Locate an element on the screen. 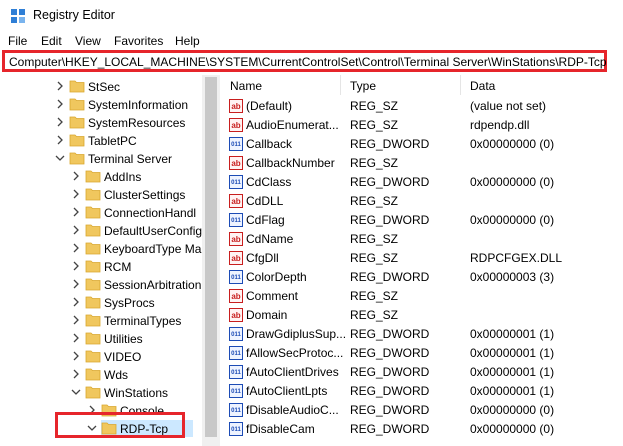 This screenshot has height=446, width=623. value-row: 011 ColorDepth REG_DWORD 0x00000003 (3) is located at coordinates (421, 277).